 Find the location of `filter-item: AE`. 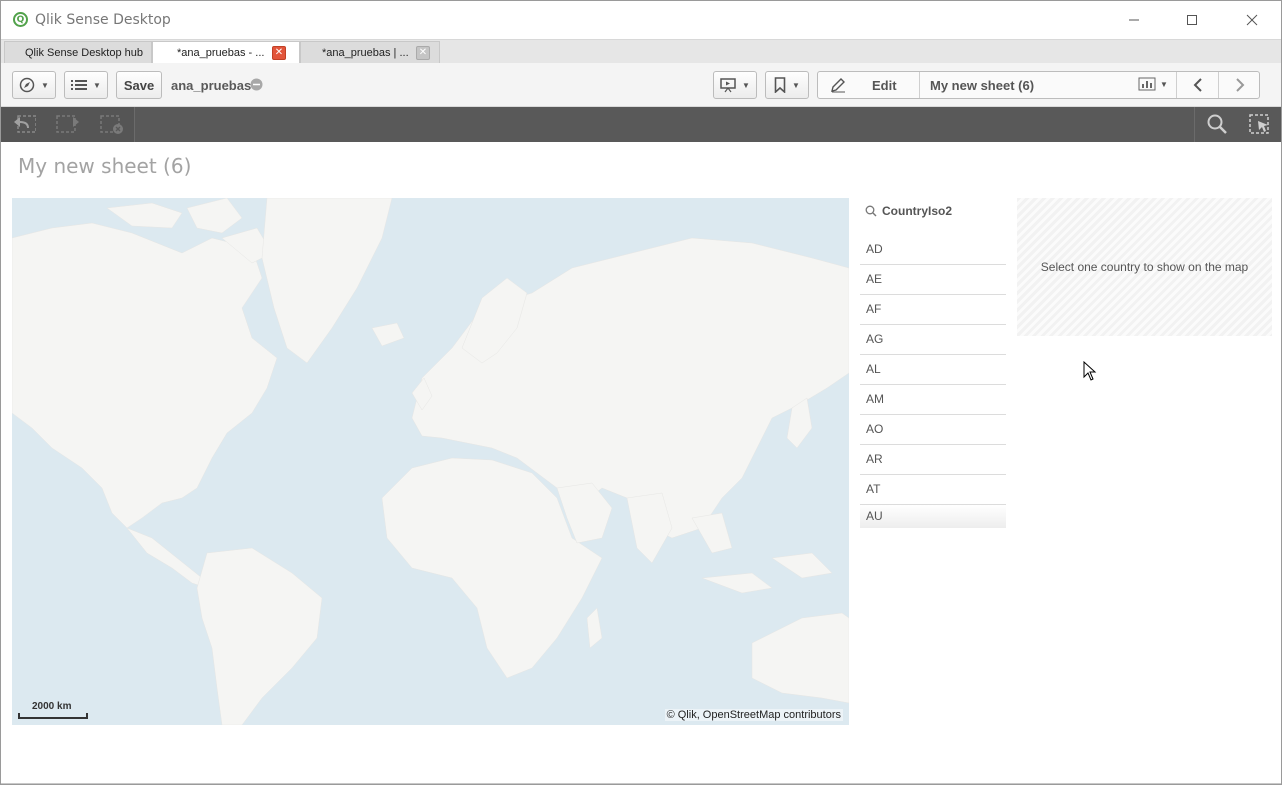

filter-item: AE is located at coordinates (933, 280).